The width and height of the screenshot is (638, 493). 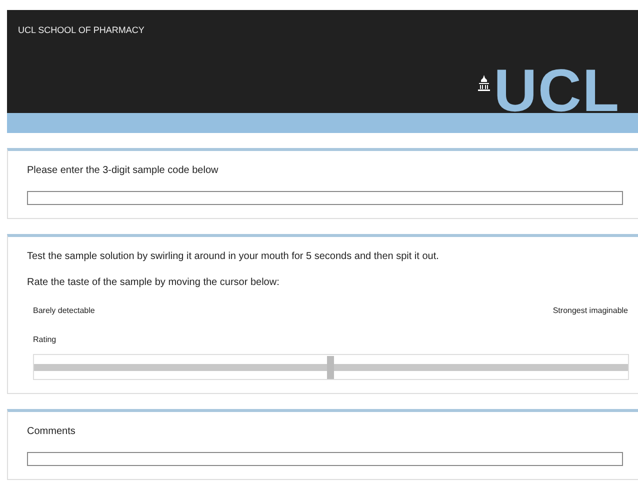 What do you see at coordinates (81, 30) in the screenshot?
I see `school-name: UCL SCHOOL OF PHARMACY` at bounding box center [81, 30].